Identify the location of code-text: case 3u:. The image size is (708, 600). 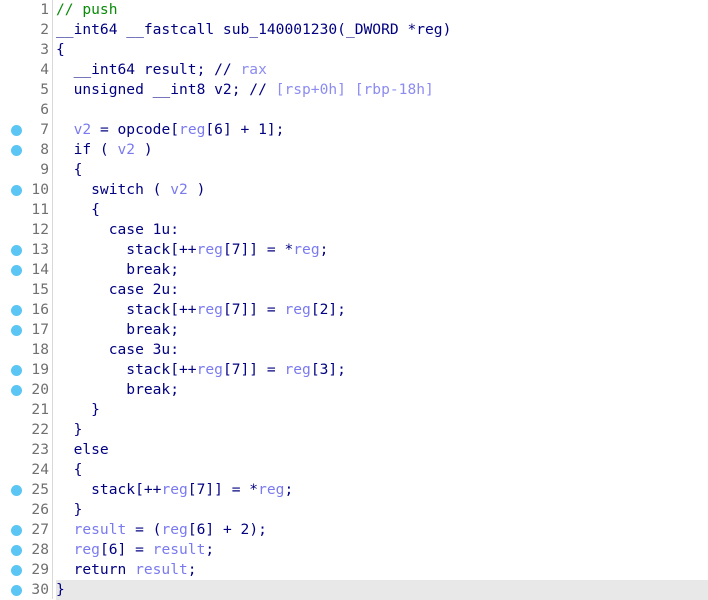
(382, 350).